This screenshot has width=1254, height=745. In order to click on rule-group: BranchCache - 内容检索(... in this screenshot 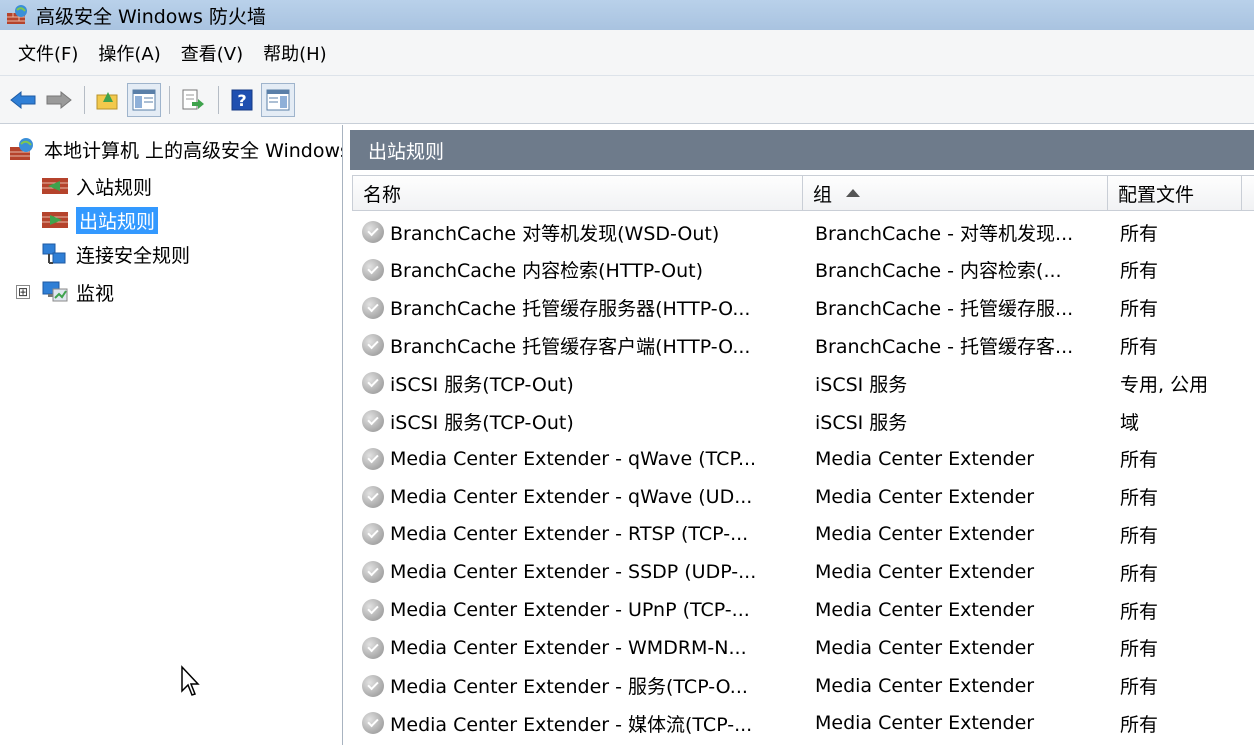, I will do `click(938, 271)`.